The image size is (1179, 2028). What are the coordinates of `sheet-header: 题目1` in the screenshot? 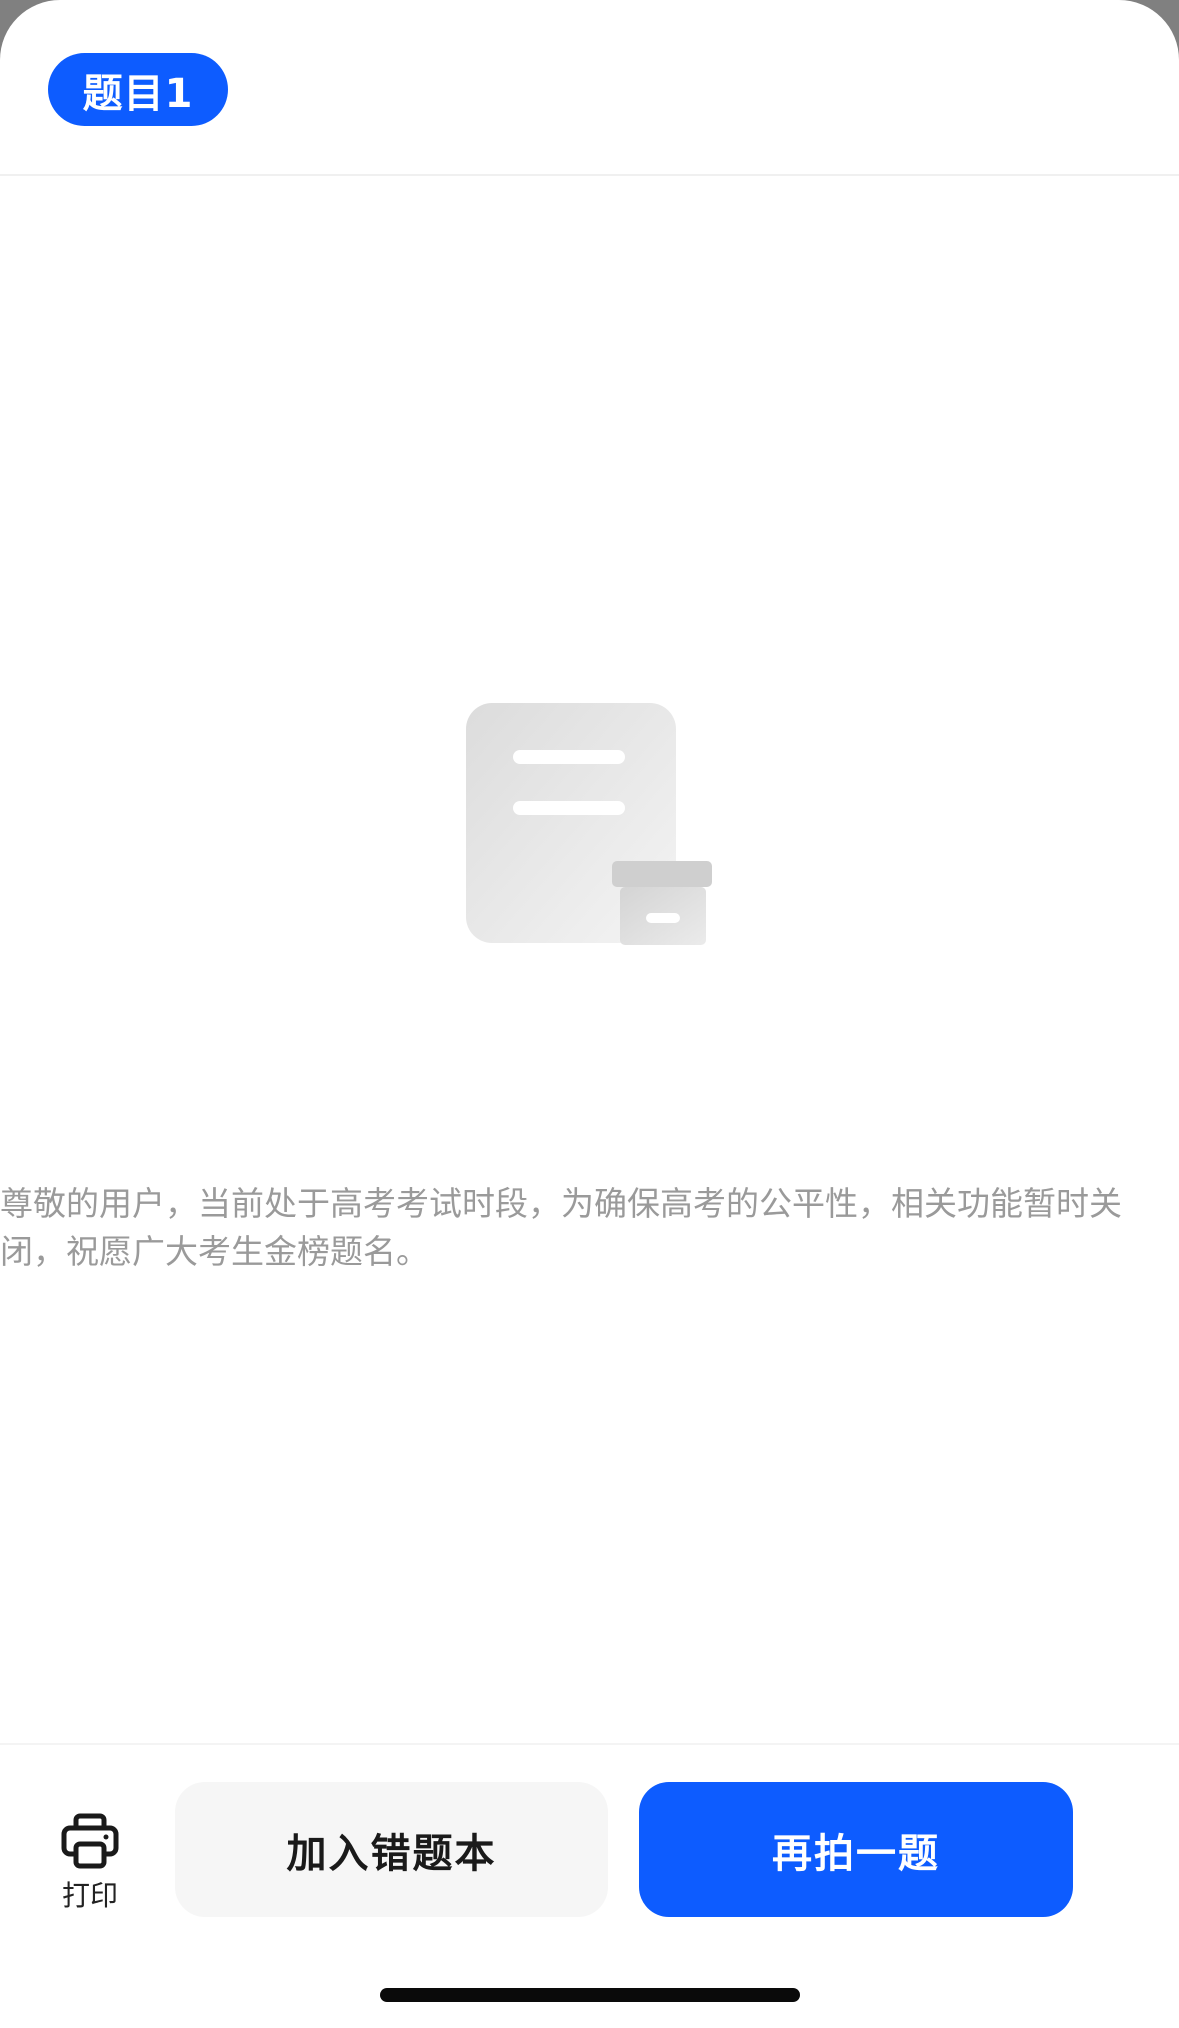 It's located at (589, 88).